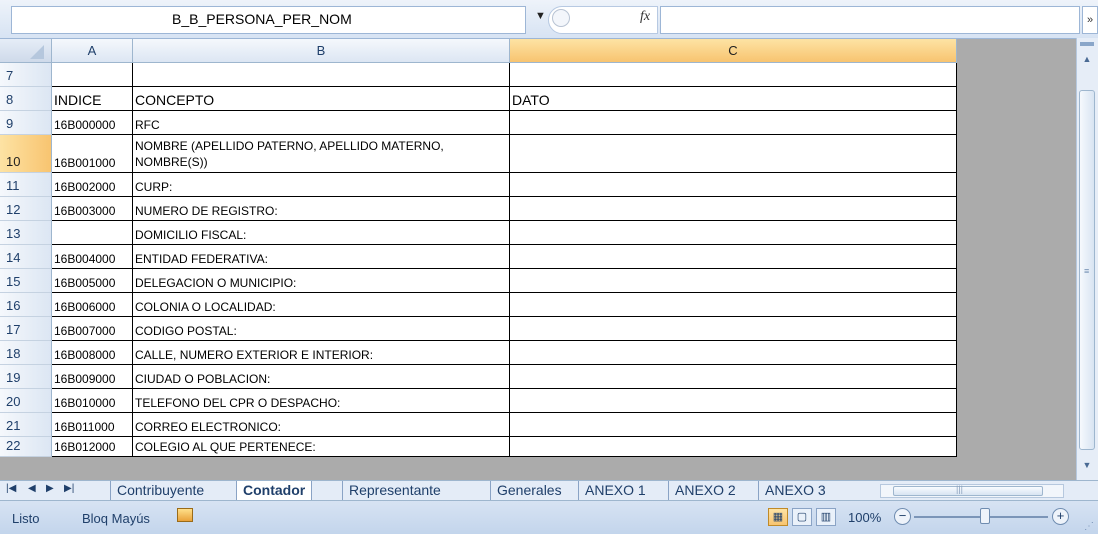 The image size is (1098, 534). I want to click on cell-a: 16B002000, so click(92, 185).